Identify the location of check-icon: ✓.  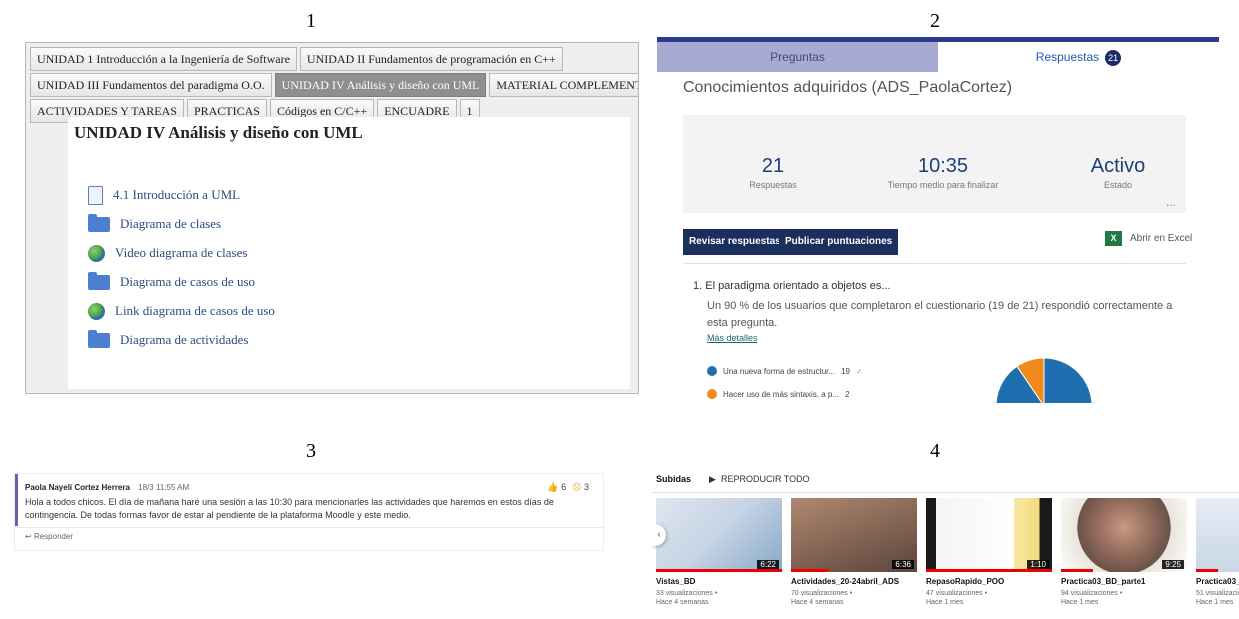
(859, 371).